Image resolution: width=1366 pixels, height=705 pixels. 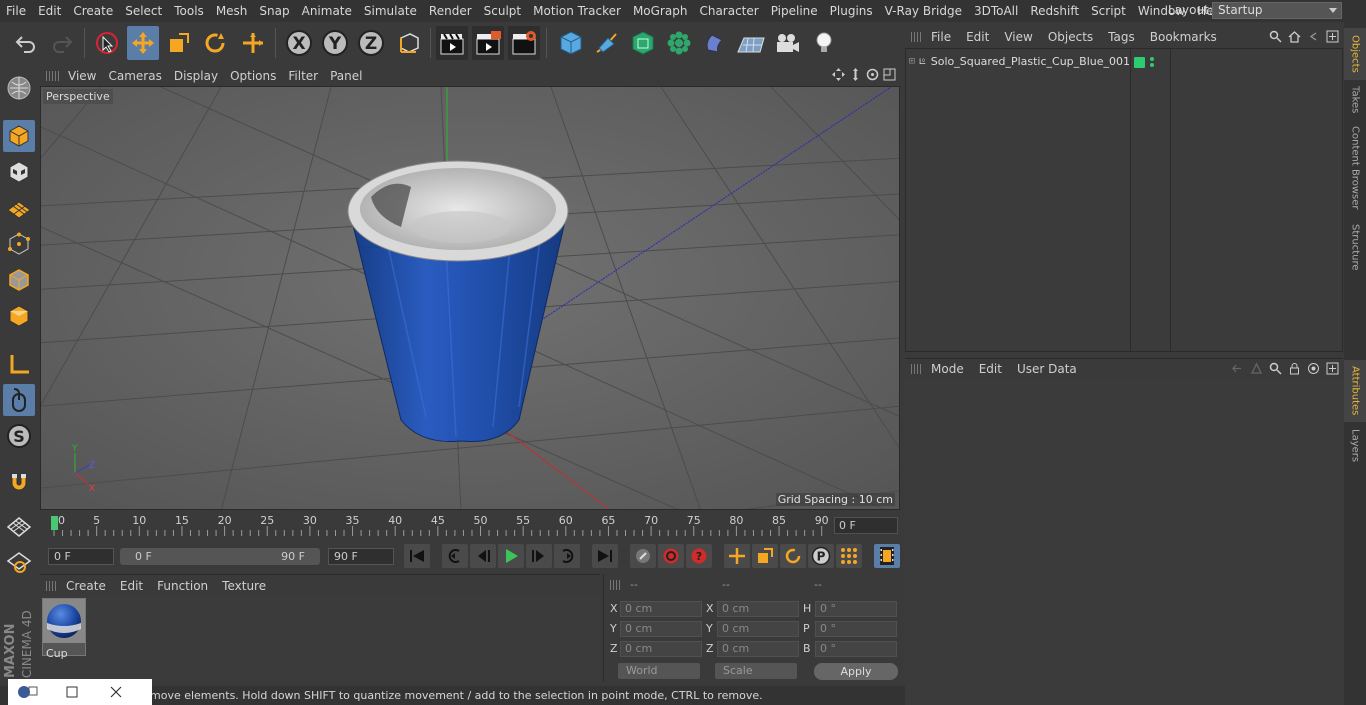 I want to click on material-menu-create: Create, so click(x=86, y=586).